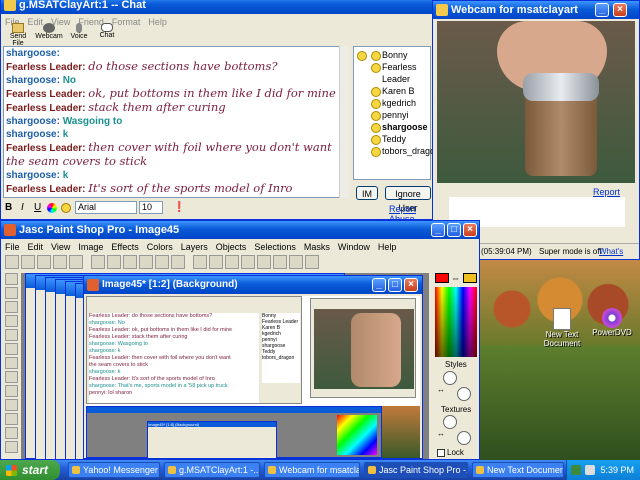  Describe the element at coordinates (367, 193) in the screenshot. I see `im-button: IM` at that location.